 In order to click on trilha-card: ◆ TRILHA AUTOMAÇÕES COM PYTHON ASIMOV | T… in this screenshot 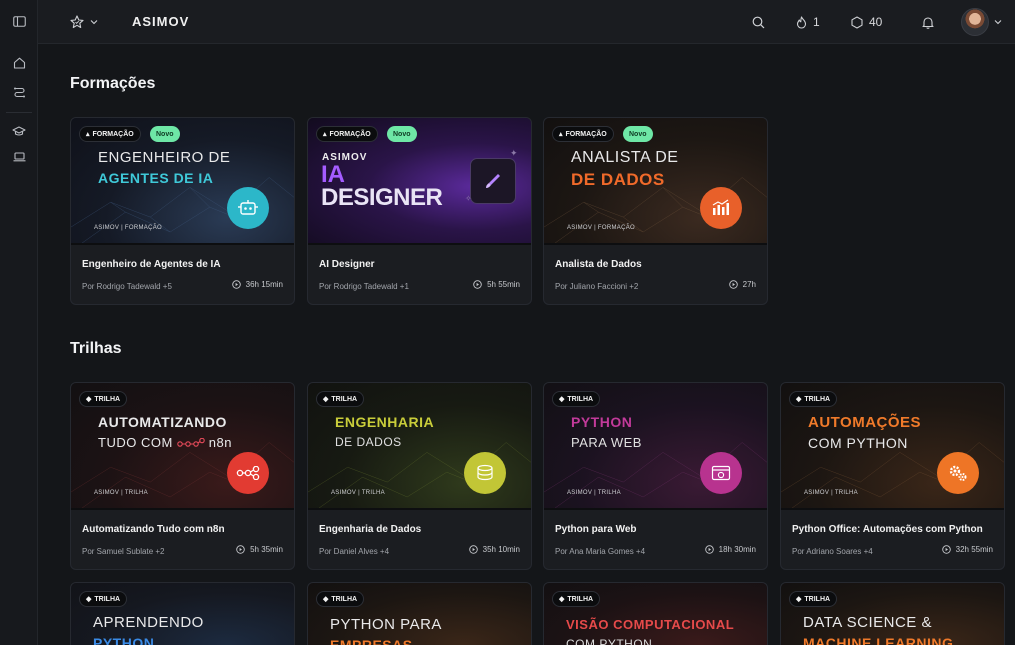, I will do `click(892, 476)`.